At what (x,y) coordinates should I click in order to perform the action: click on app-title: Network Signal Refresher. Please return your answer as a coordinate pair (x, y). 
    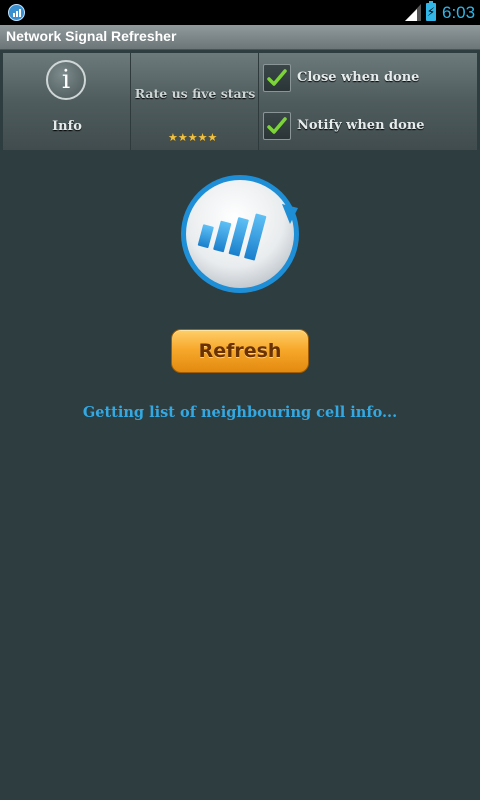
    Looking at the image, I should click on (91, 36).